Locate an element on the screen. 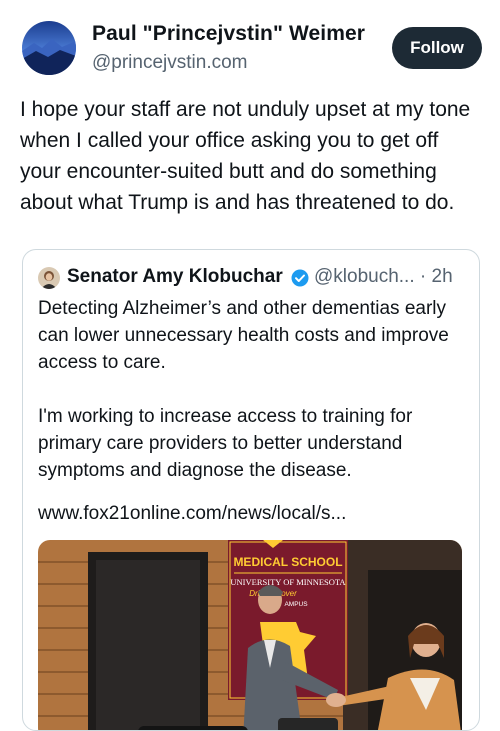 The image size is (500, 731). quote-author-handle-time: @klobuch... · 2h is located at coordinates (383, 276).